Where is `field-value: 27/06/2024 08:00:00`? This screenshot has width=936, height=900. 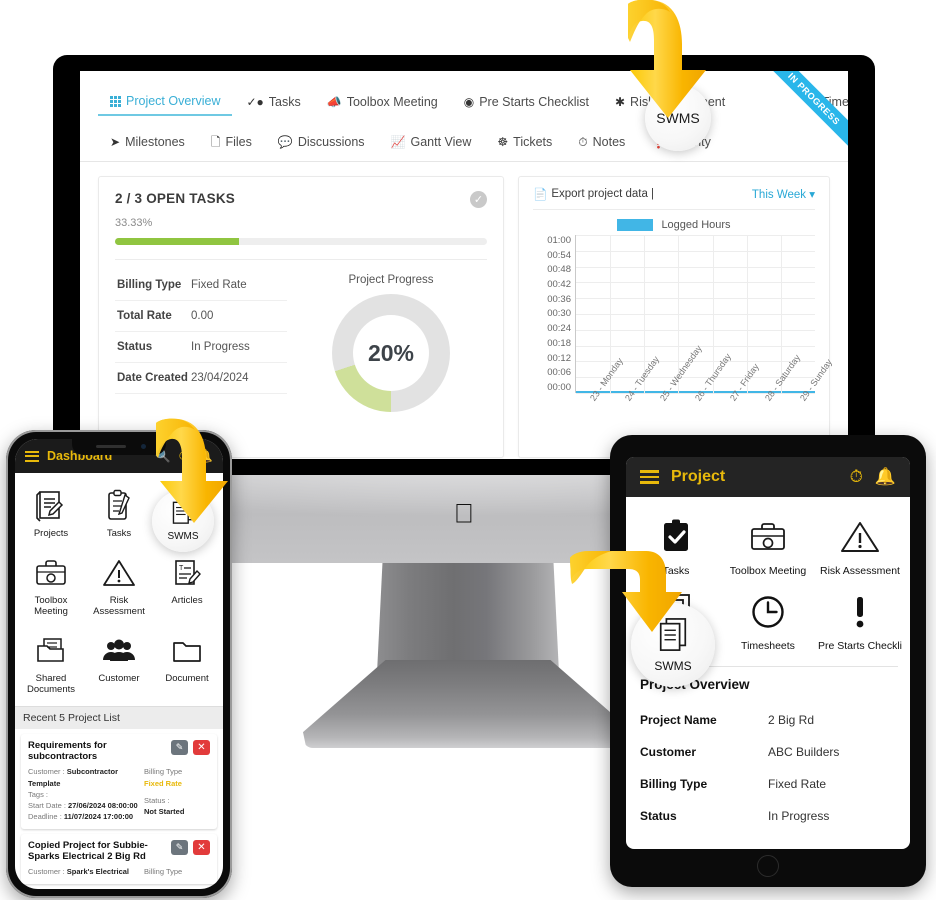 field-value: 27/06/2024 08:00:00 is located at coordinates (103, 806).